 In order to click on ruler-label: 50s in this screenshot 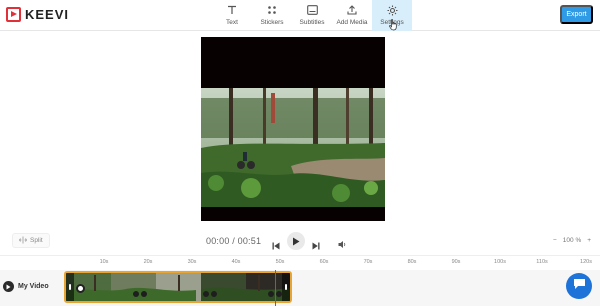, I will do `click(280, 262)`.